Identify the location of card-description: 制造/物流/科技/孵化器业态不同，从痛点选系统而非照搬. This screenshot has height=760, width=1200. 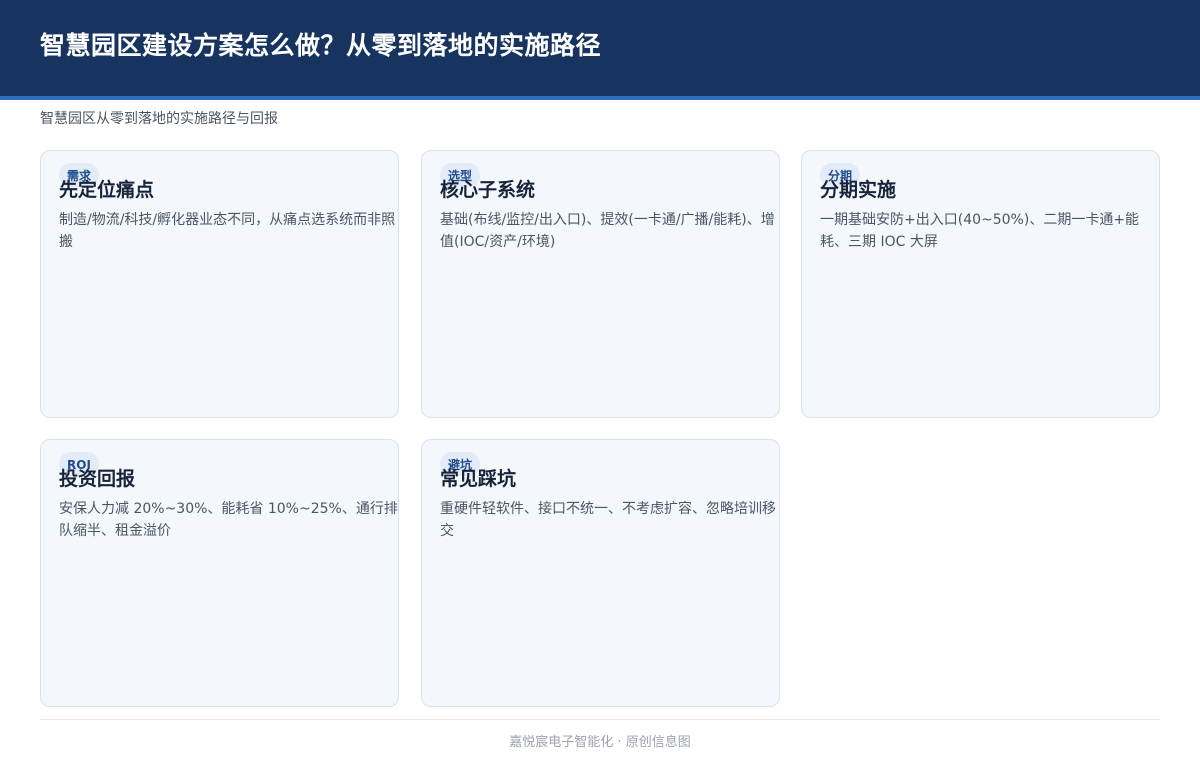
(227, 231).